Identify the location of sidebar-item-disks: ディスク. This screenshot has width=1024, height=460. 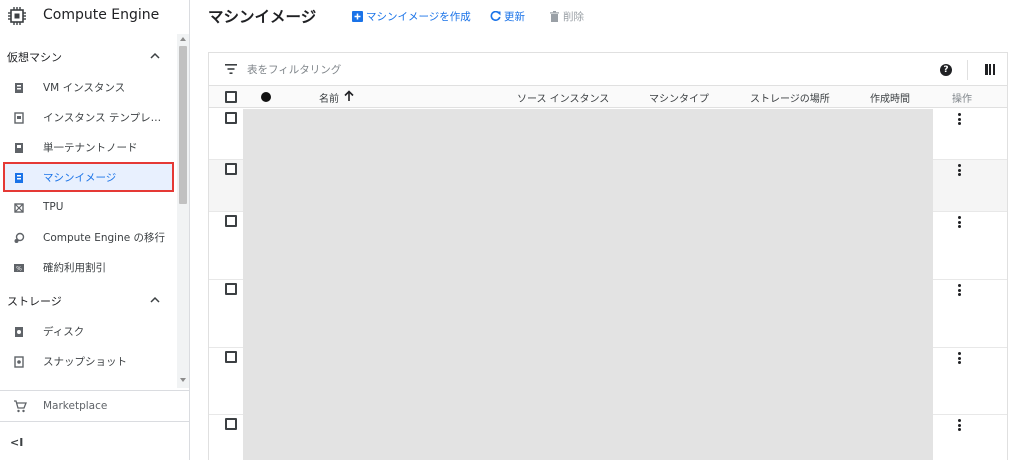
(88, 331).